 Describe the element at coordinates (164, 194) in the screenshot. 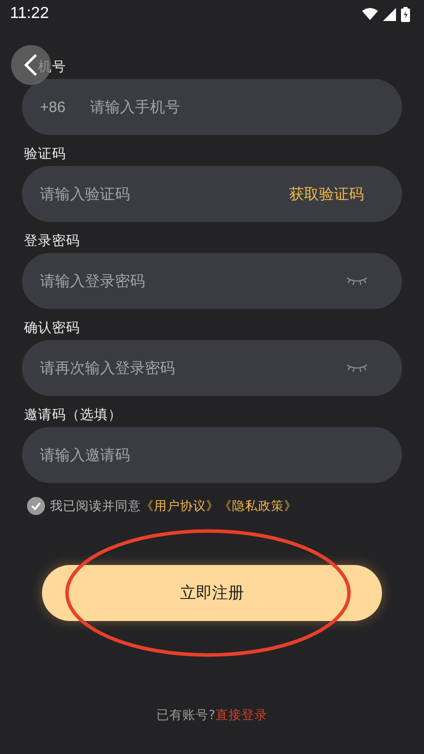

I see `input-field: 请输入验证码` at that location.